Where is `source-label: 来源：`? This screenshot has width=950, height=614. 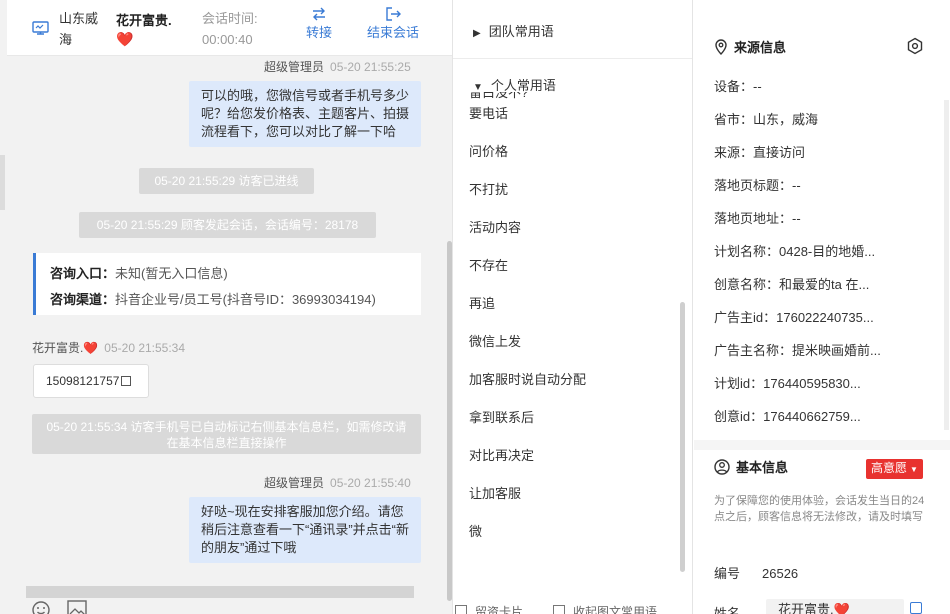
source-label: 来源： is located at coordinates (734, 152).